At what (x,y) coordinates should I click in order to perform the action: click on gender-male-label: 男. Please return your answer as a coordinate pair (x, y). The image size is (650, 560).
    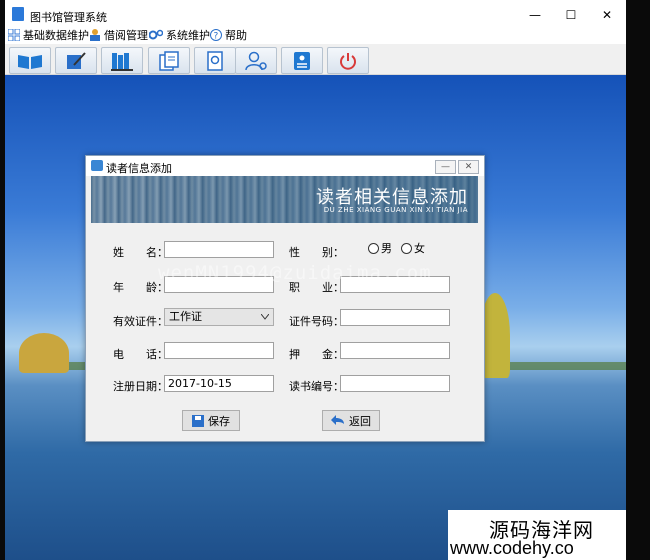
    Looking at the image, I should click on (386, 248).